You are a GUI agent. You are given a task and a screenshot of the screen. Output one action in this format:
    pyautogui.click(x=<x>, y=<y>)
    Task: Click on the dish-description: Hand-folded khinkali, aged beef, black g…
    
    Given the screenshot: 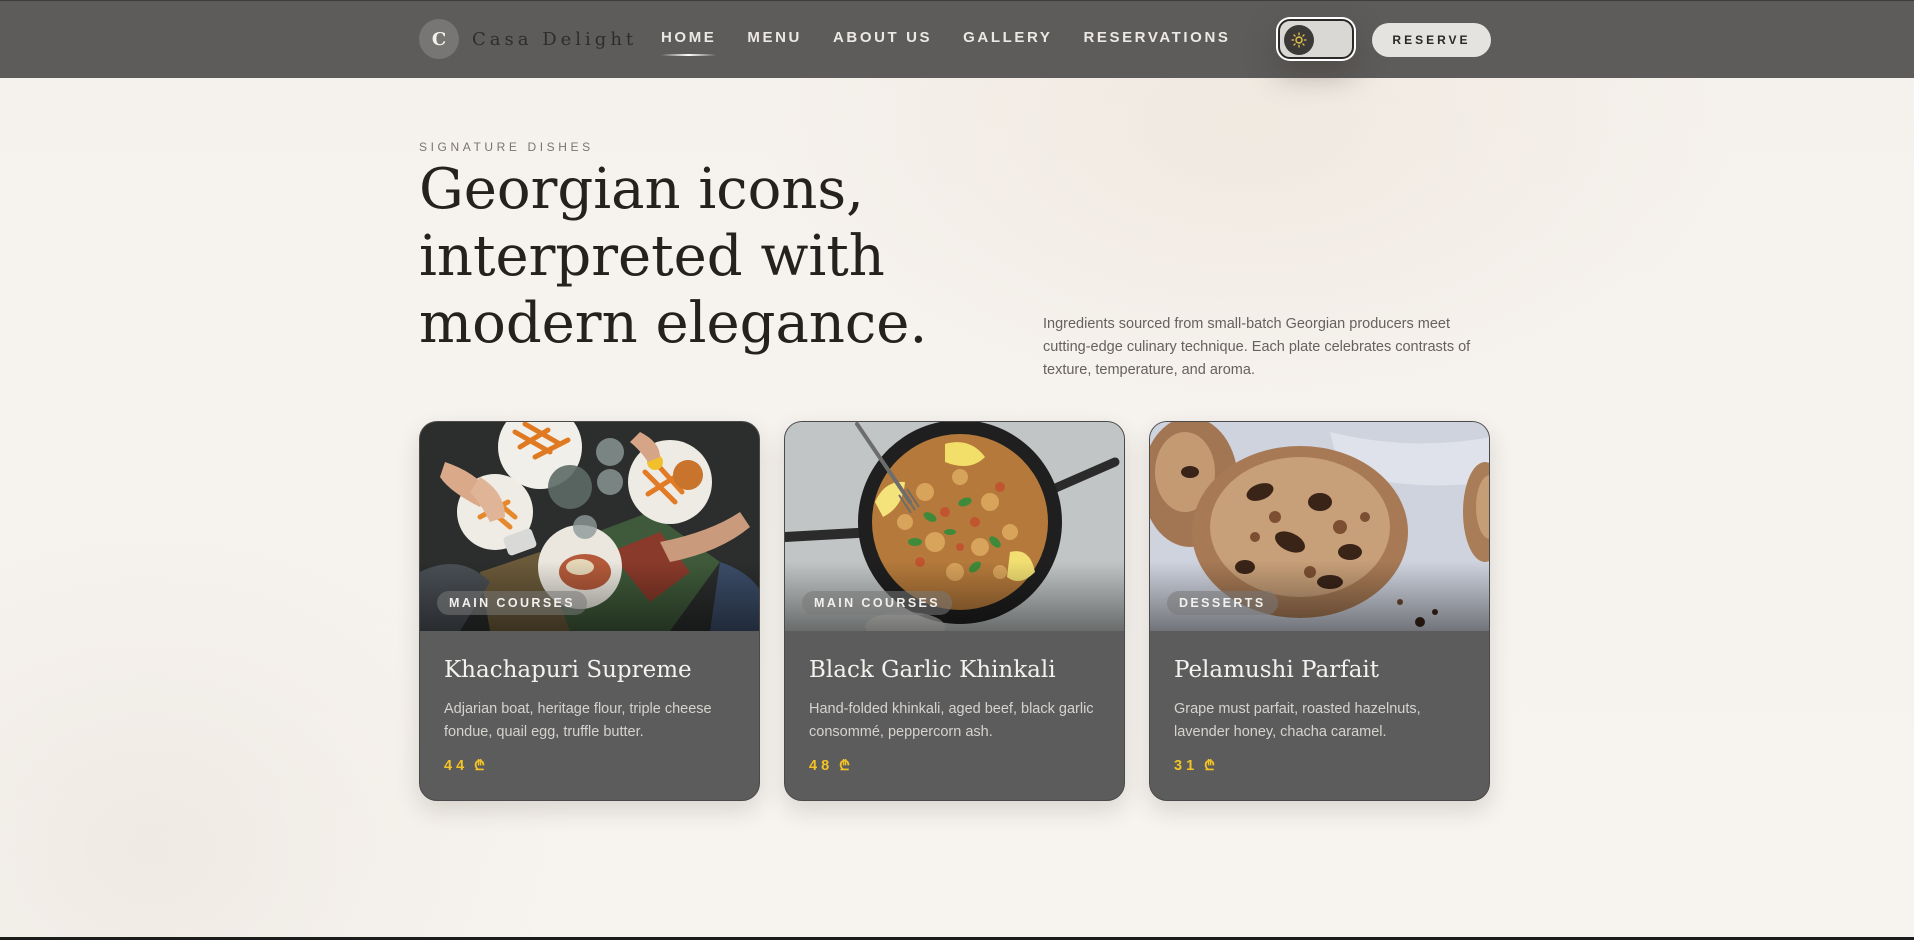 What is the action you would take?
    pyautogui.click(x=951, y=720)
    